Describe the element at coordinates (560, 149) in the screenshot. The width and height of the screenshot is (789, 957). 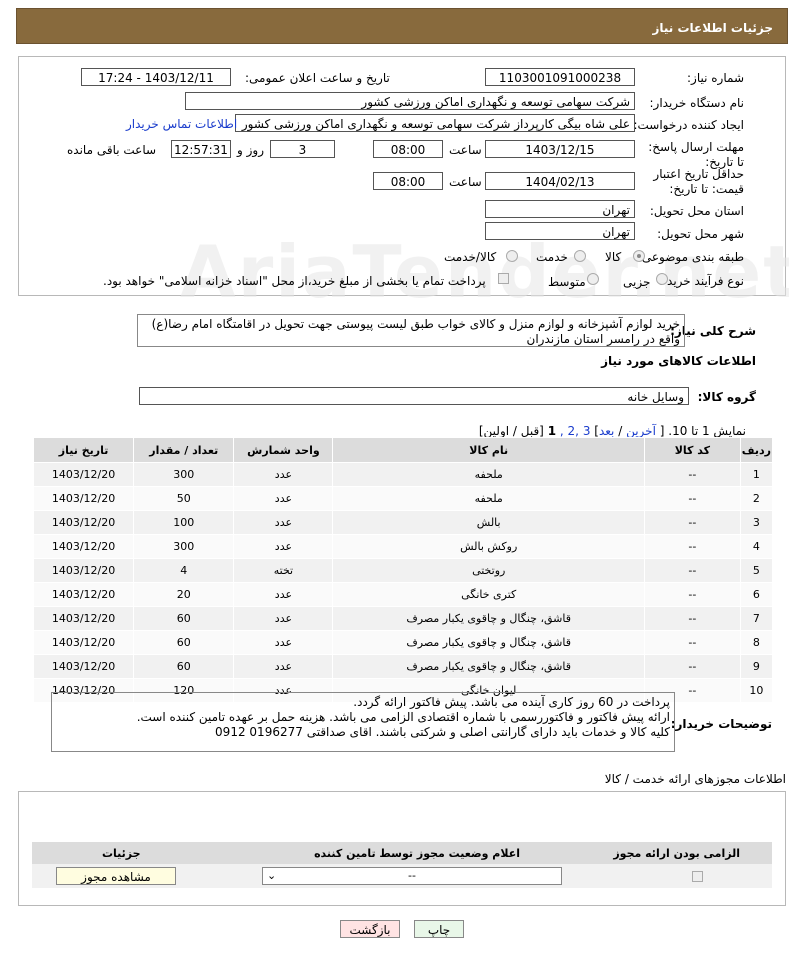
I see `deadline-date-field: 1403/12/15` at that location.